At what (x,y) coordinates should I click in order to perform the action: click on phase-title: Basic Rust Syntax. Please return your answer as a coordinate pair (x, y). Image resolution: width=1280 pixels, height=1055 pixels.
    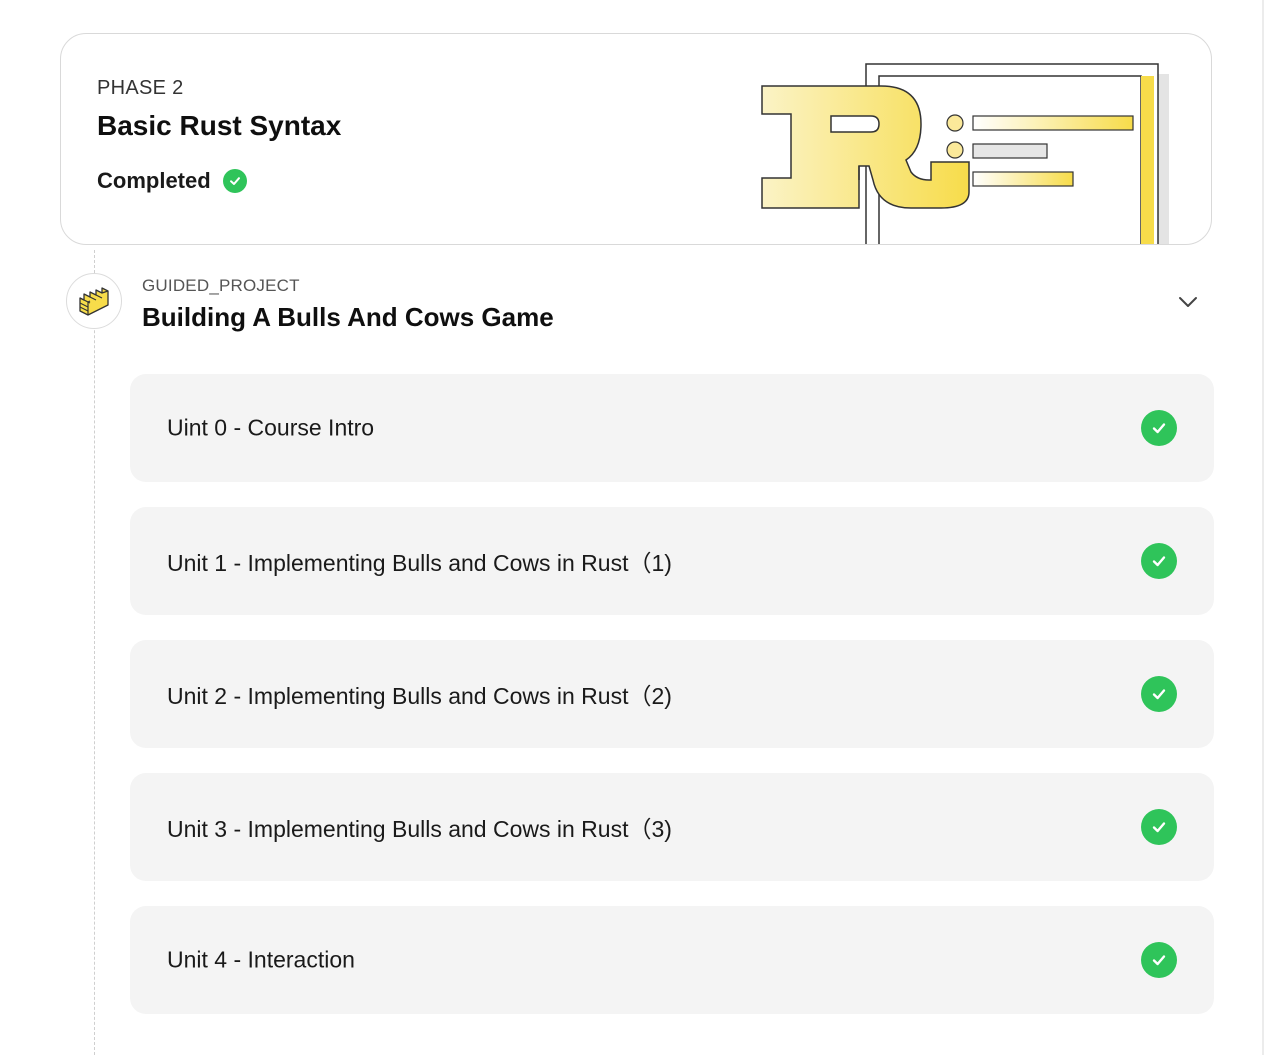
    Looking at the image, I should click on (219, 125).